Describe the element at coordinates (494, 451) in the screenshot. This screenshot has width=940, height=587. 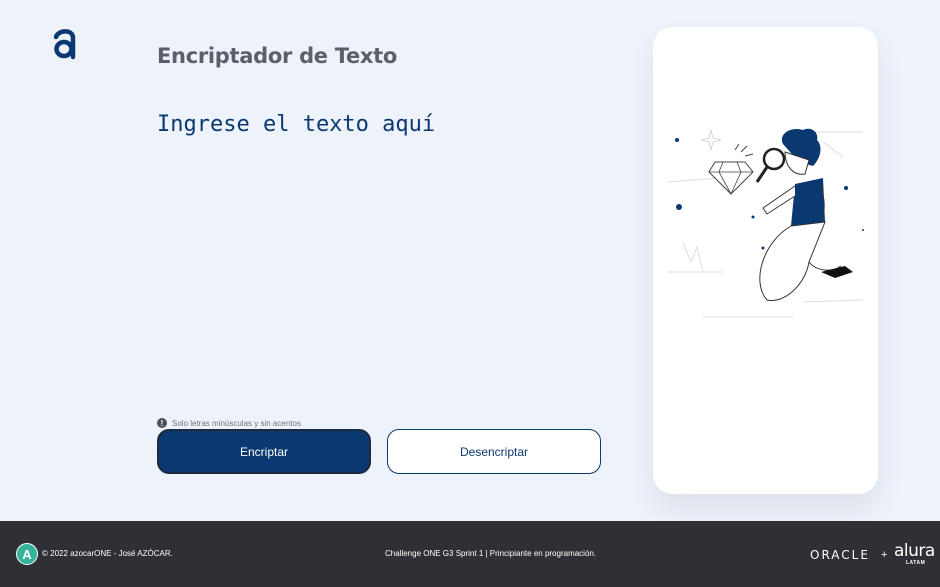
I see `decrypt-button: Desencriptar` at that location.